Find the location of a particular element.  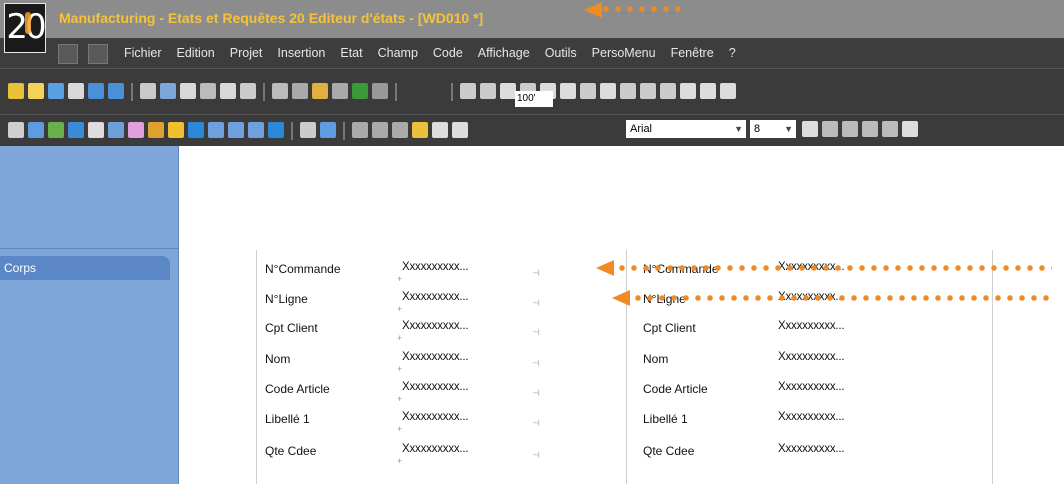

menu-item: Code is located at coordinates (448, 53).